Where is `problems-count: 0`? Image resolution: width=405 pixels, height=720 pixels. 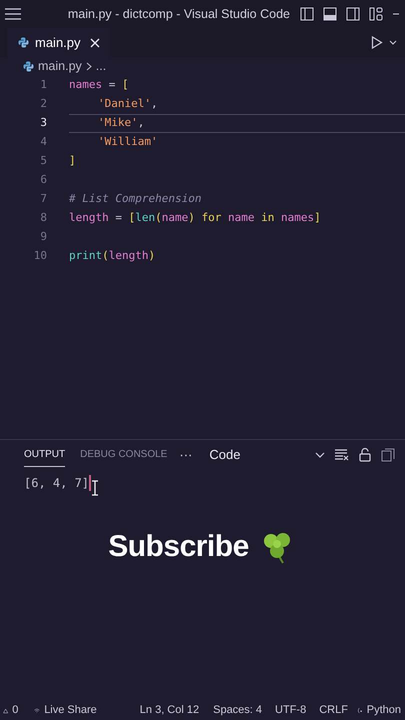 problems-count: 0 is located at coordinates (15, 710).